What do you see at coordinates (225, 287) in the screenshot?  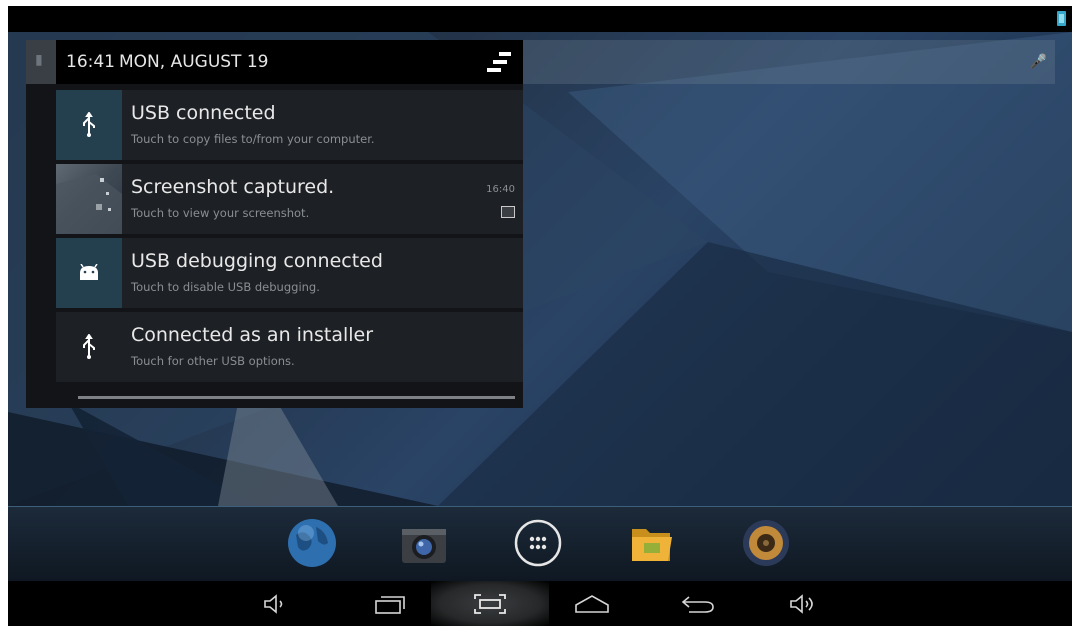 I see `notification-subtitle: Touch to disable USB debugging.` at bounding box center [225, 287].